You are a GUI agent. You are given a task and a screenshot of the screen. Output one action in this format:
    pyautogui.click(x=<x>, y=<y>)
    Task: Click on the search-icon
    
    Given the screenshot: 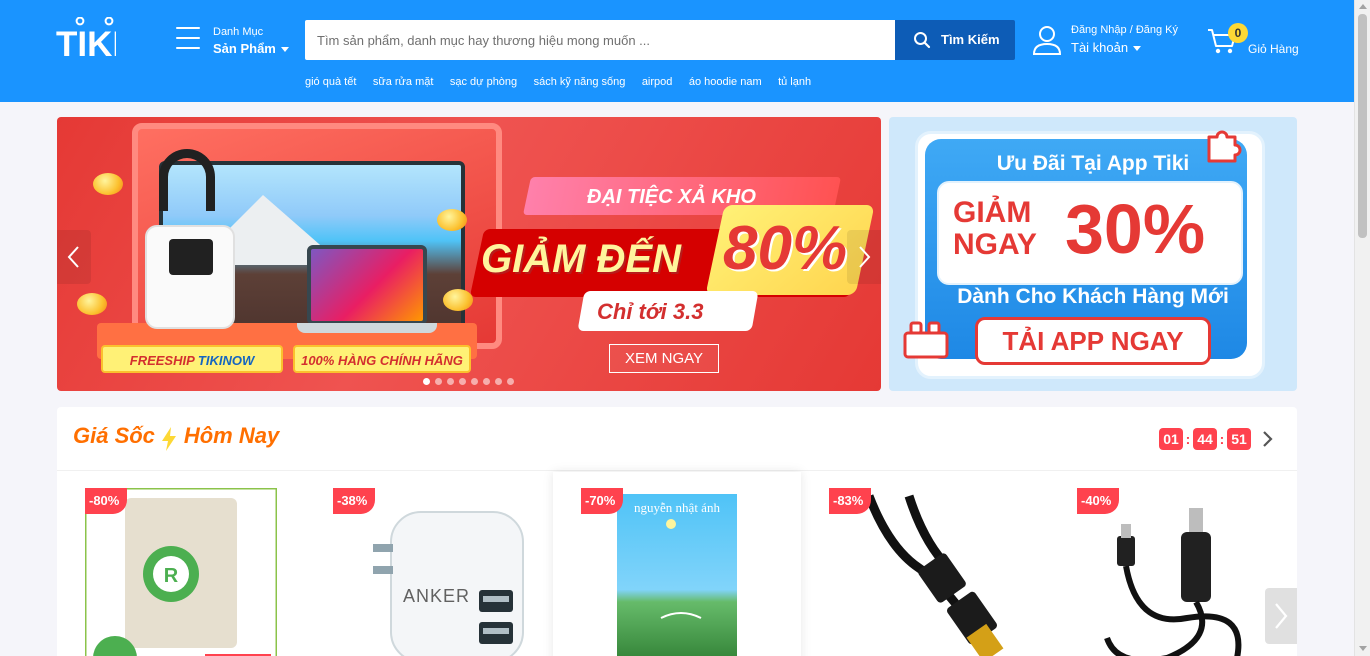 What is the action you would take?
    pyautogui.click(x=922, y=40)
    